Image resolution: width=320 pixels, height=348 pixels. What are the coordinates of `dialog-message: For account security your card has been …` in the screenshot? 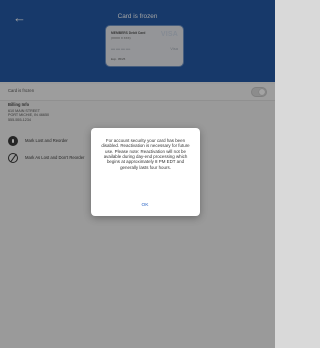 It's located at (145, 154).